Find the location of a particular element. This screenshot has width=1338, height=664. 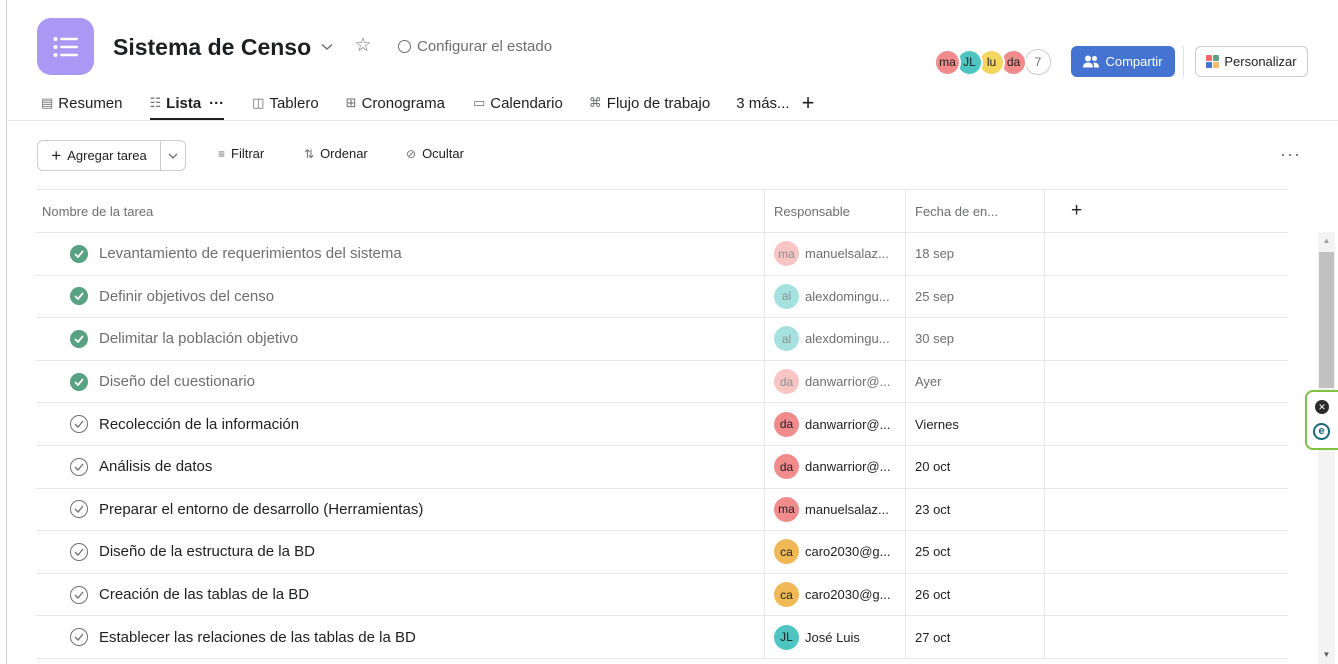

task-name-cell: Delimitar la población objetivo is located at coordinates (400, 339).